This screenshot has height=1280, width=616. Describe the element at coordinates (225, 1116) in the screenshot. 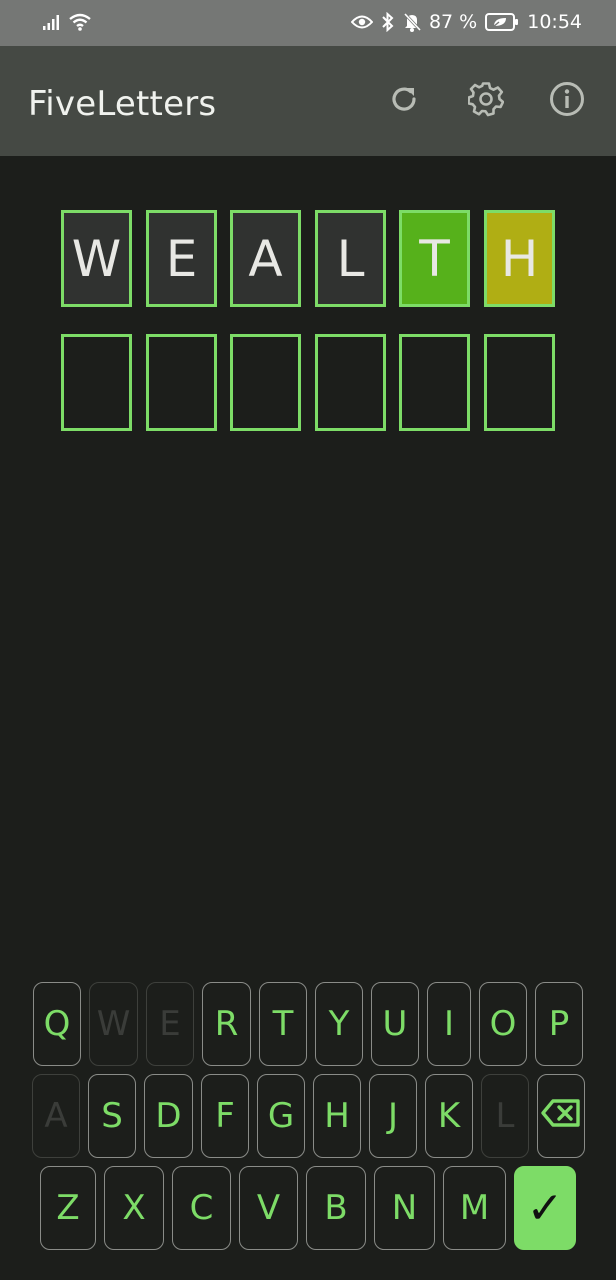

I see `key-f: F` at that location.